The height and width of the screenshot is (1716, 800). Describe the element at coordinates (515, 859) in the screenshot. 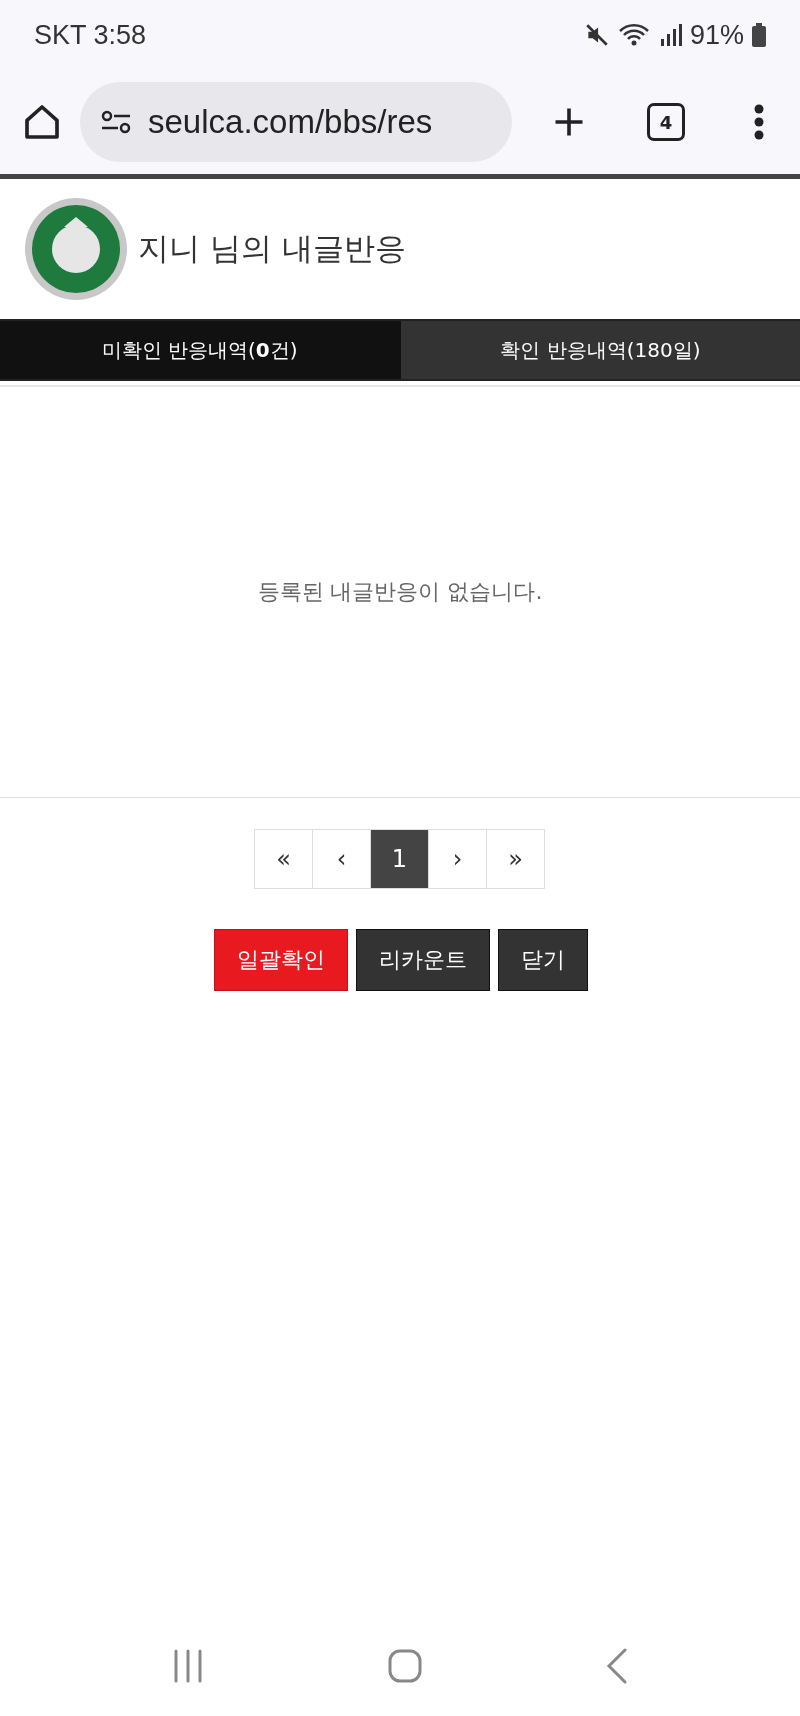

I see `page-link: »` at that location.